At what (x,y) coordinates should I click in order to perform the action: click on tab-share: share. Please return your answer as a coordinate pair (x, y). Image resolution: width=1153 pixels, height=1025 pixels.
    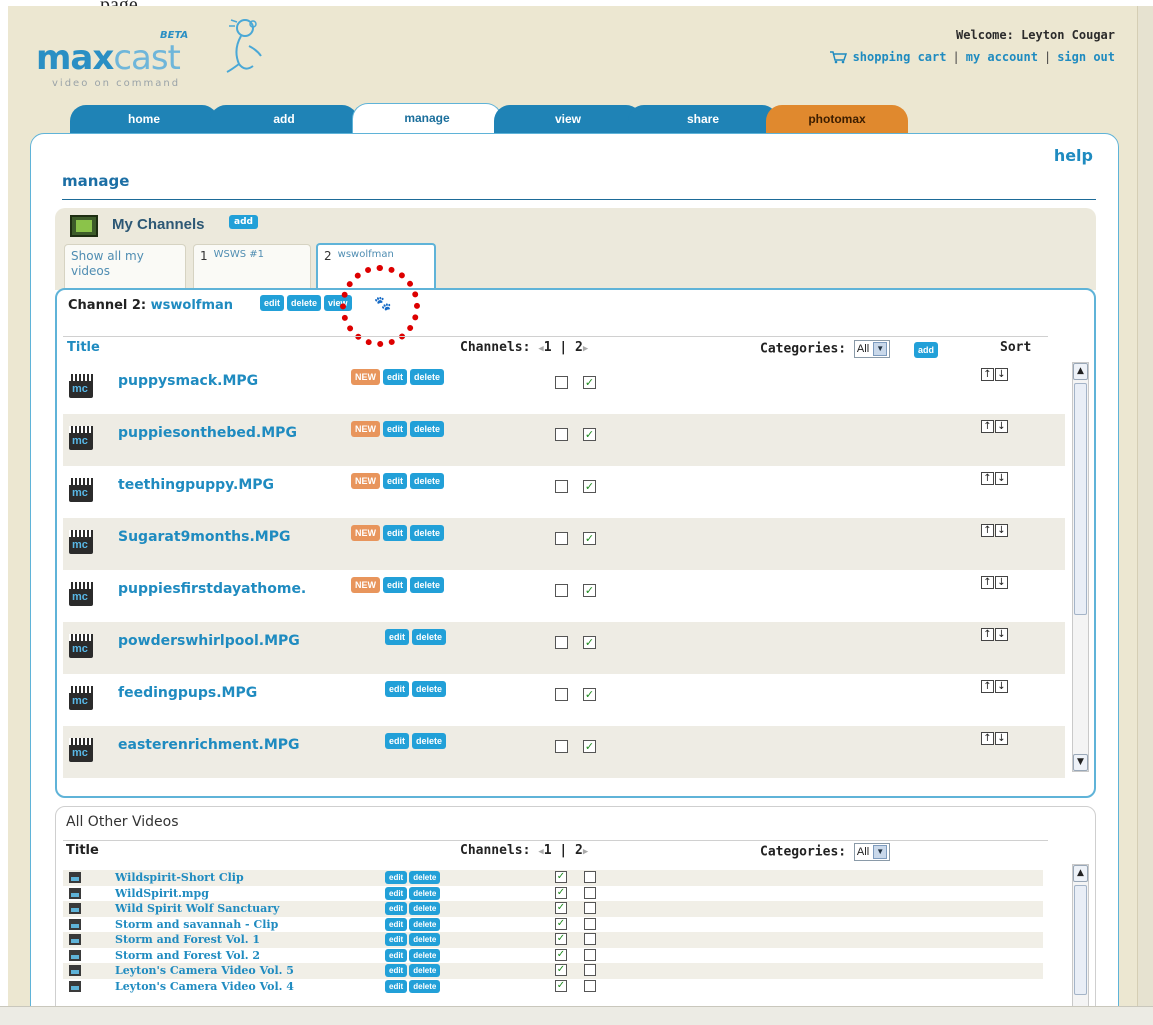
    Looking at the image, I should click on (703, 119).